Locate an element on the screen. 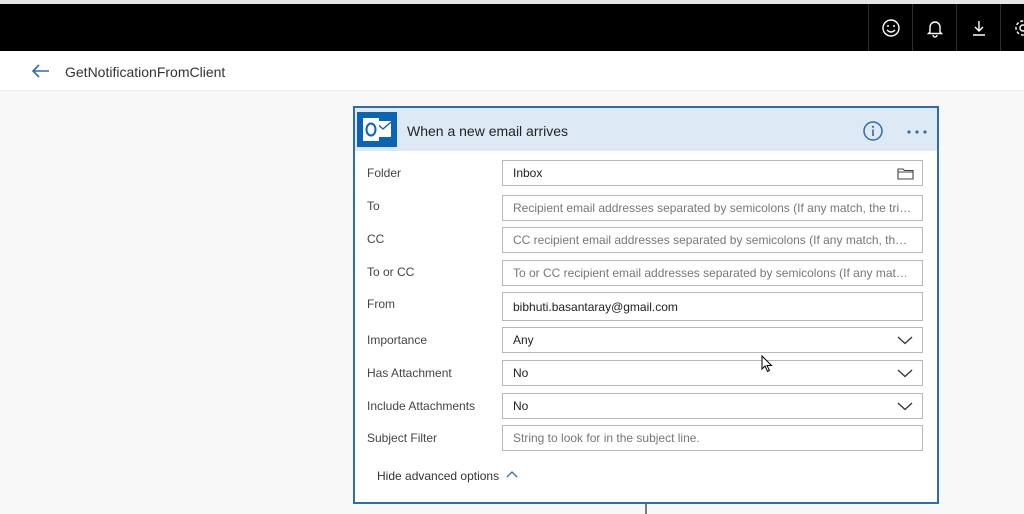 The width and height of the screenshot is (1024, 514). importance-label: Importance is located at coordinates (397, 340).